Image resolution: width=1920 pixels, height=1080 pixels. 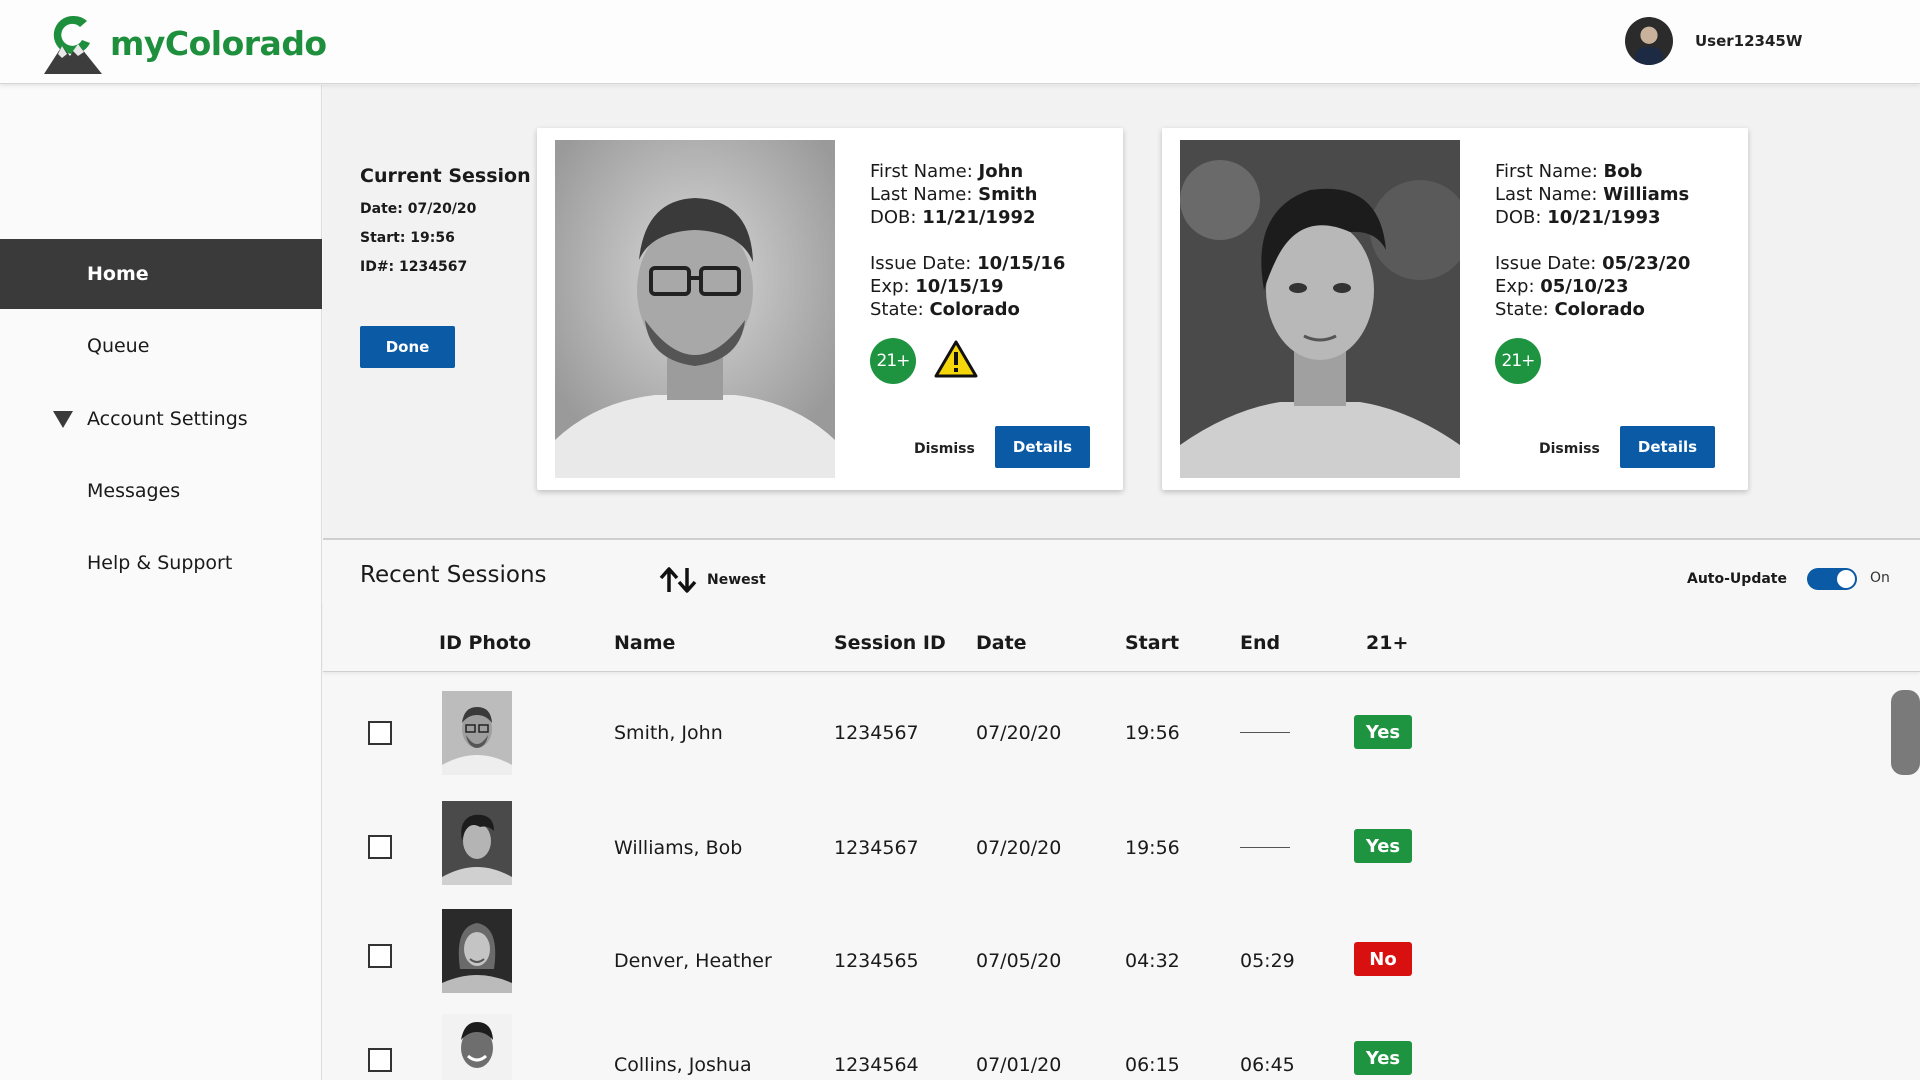 What do you see at coordinates (668, 733) in the screenshot?
I see `row-name: Smith, John` at bounding box center [668, 733].